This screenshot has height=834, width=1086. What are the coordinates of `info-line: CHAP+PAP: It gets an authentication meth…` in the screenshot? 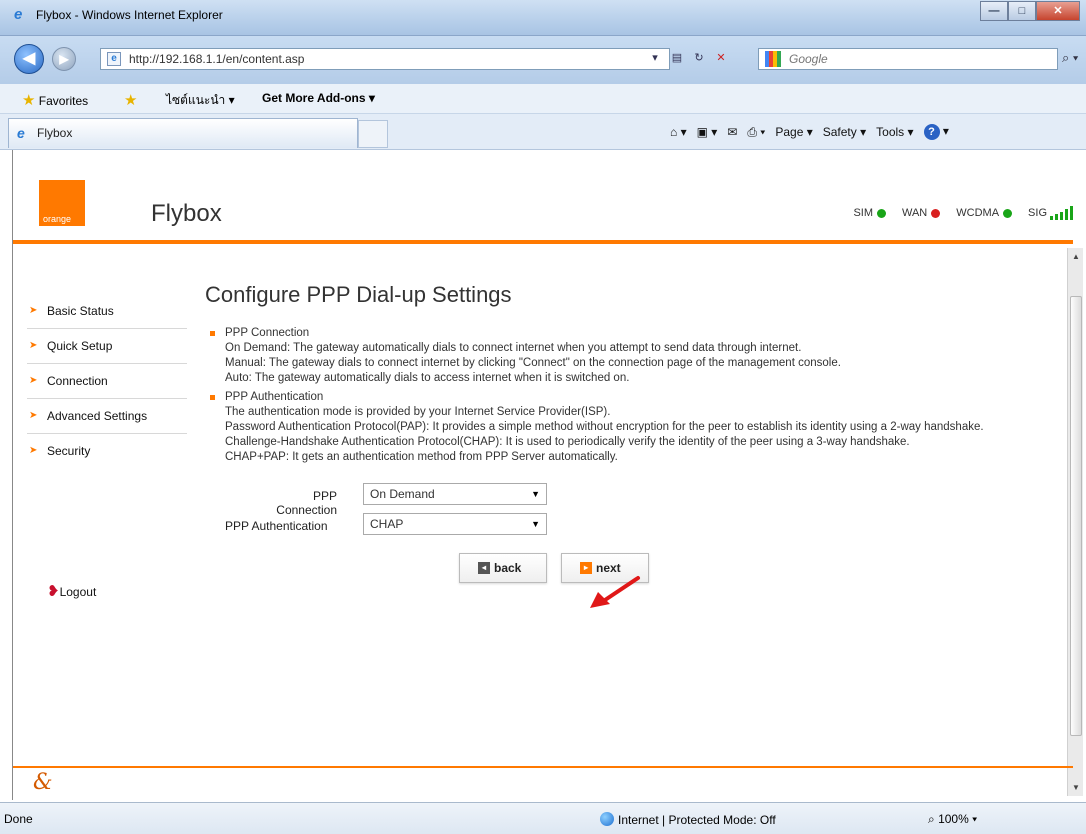 It's located at (421, 457).